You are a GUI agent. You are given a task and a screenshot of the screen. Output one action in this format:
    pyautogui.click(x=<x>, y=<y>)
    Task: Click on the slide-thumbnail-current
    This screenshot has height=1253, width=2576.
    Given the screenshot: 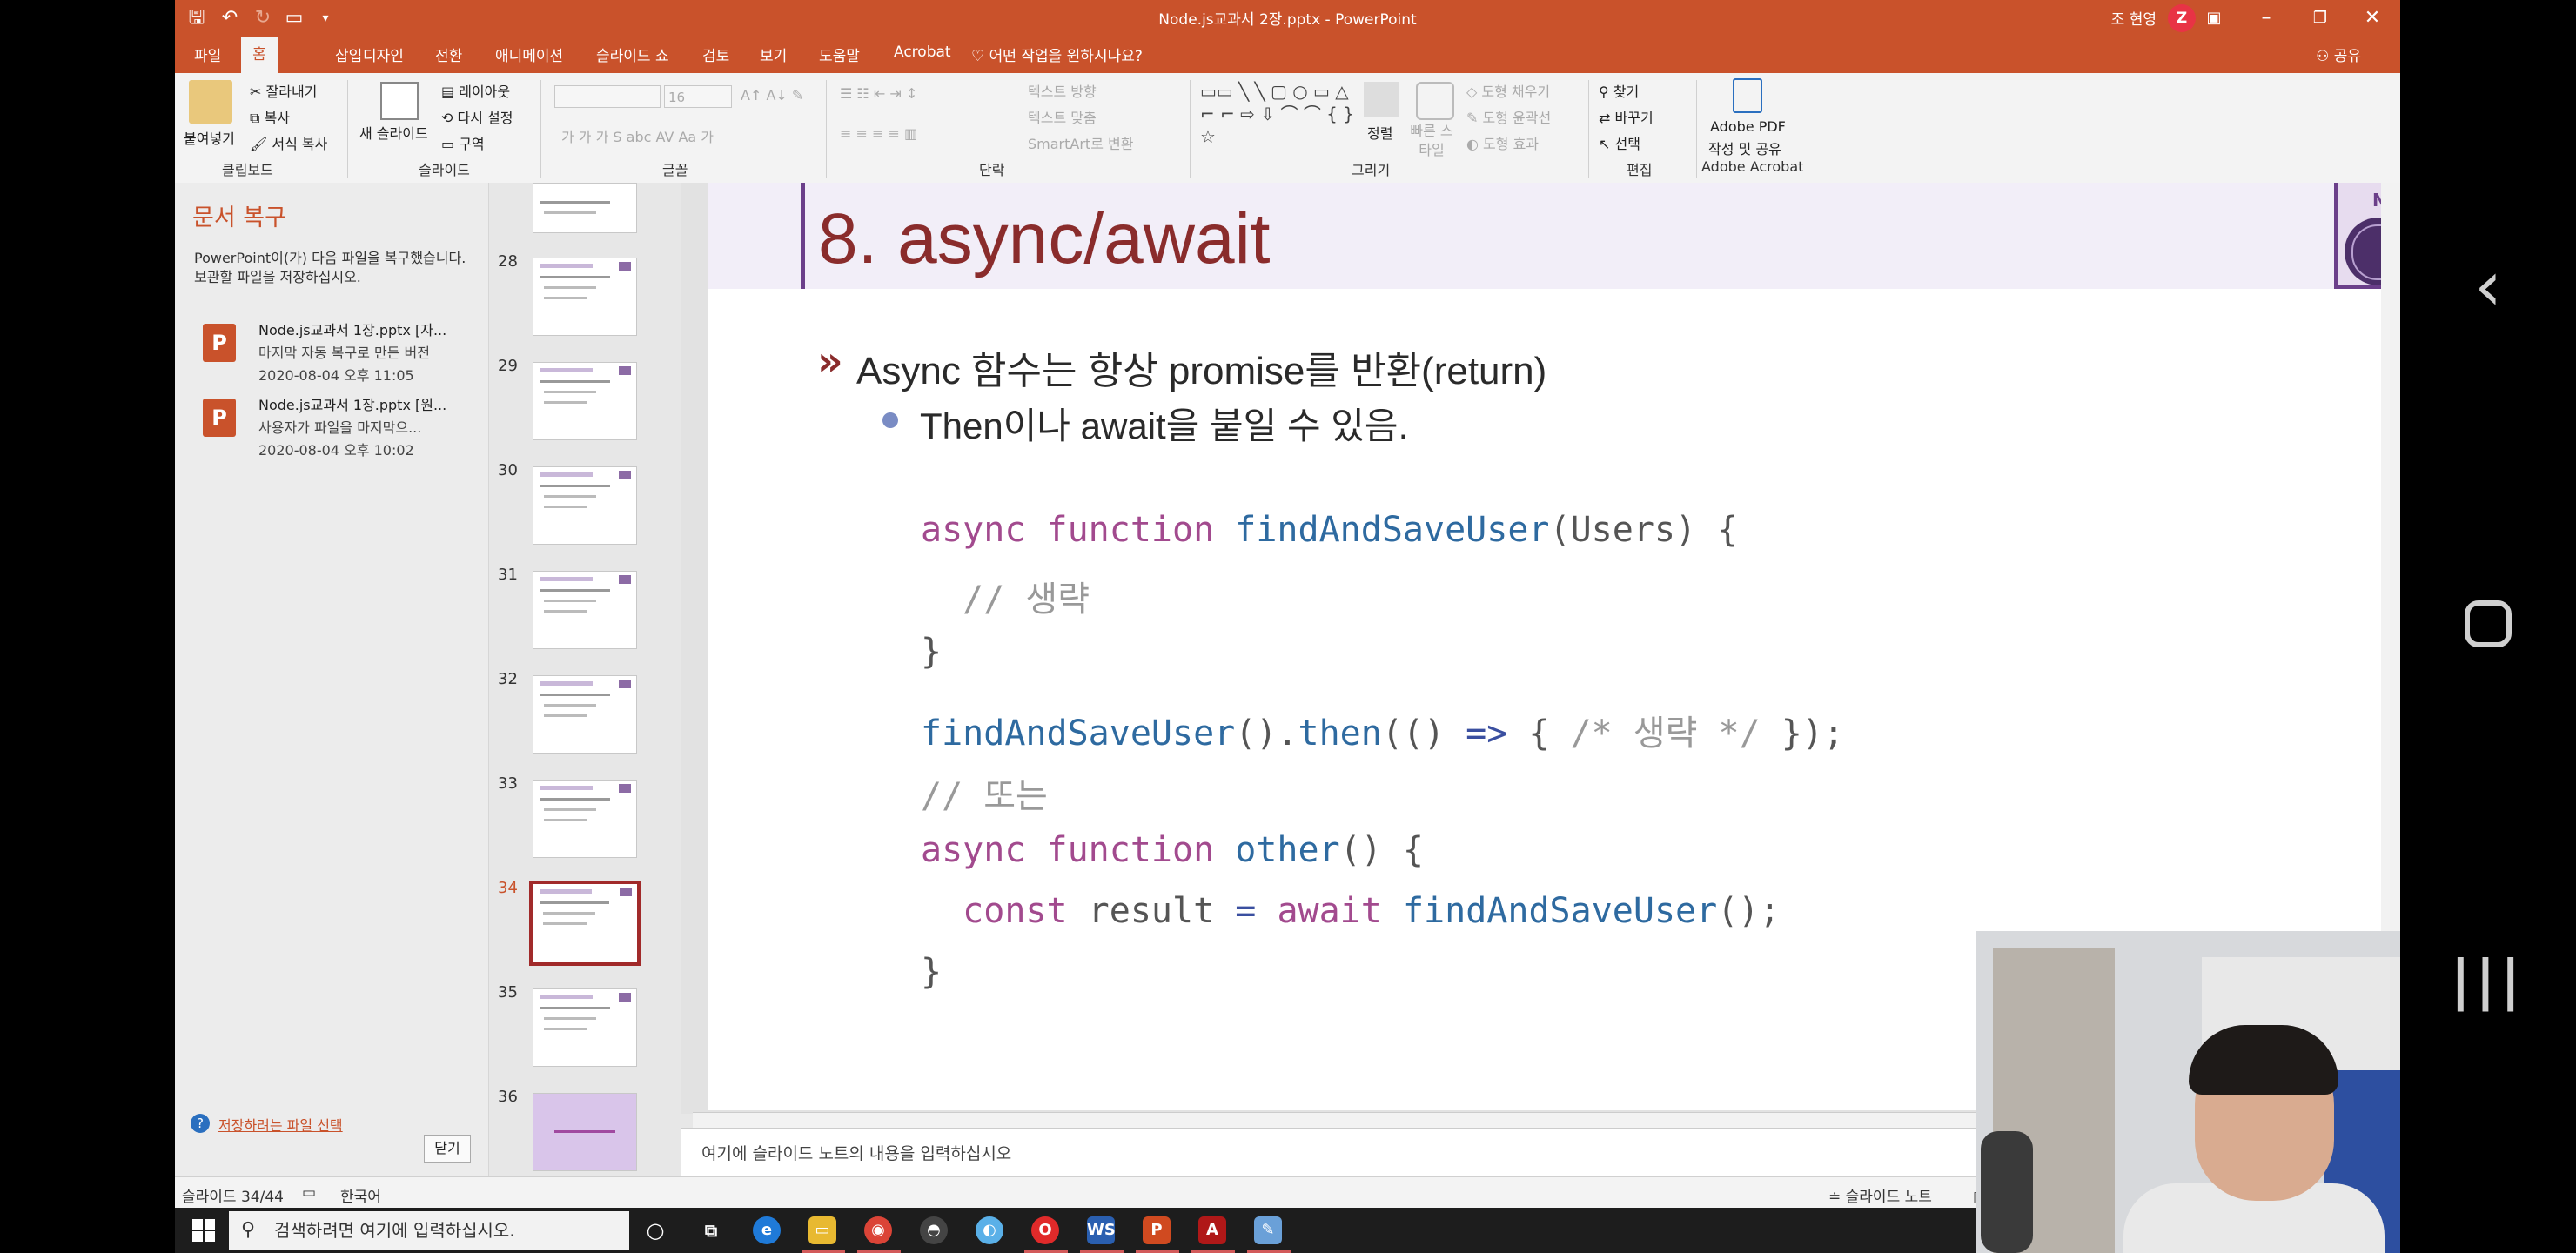 What is the action you would take?
    pyautogui.click(x=585, y=923)
    